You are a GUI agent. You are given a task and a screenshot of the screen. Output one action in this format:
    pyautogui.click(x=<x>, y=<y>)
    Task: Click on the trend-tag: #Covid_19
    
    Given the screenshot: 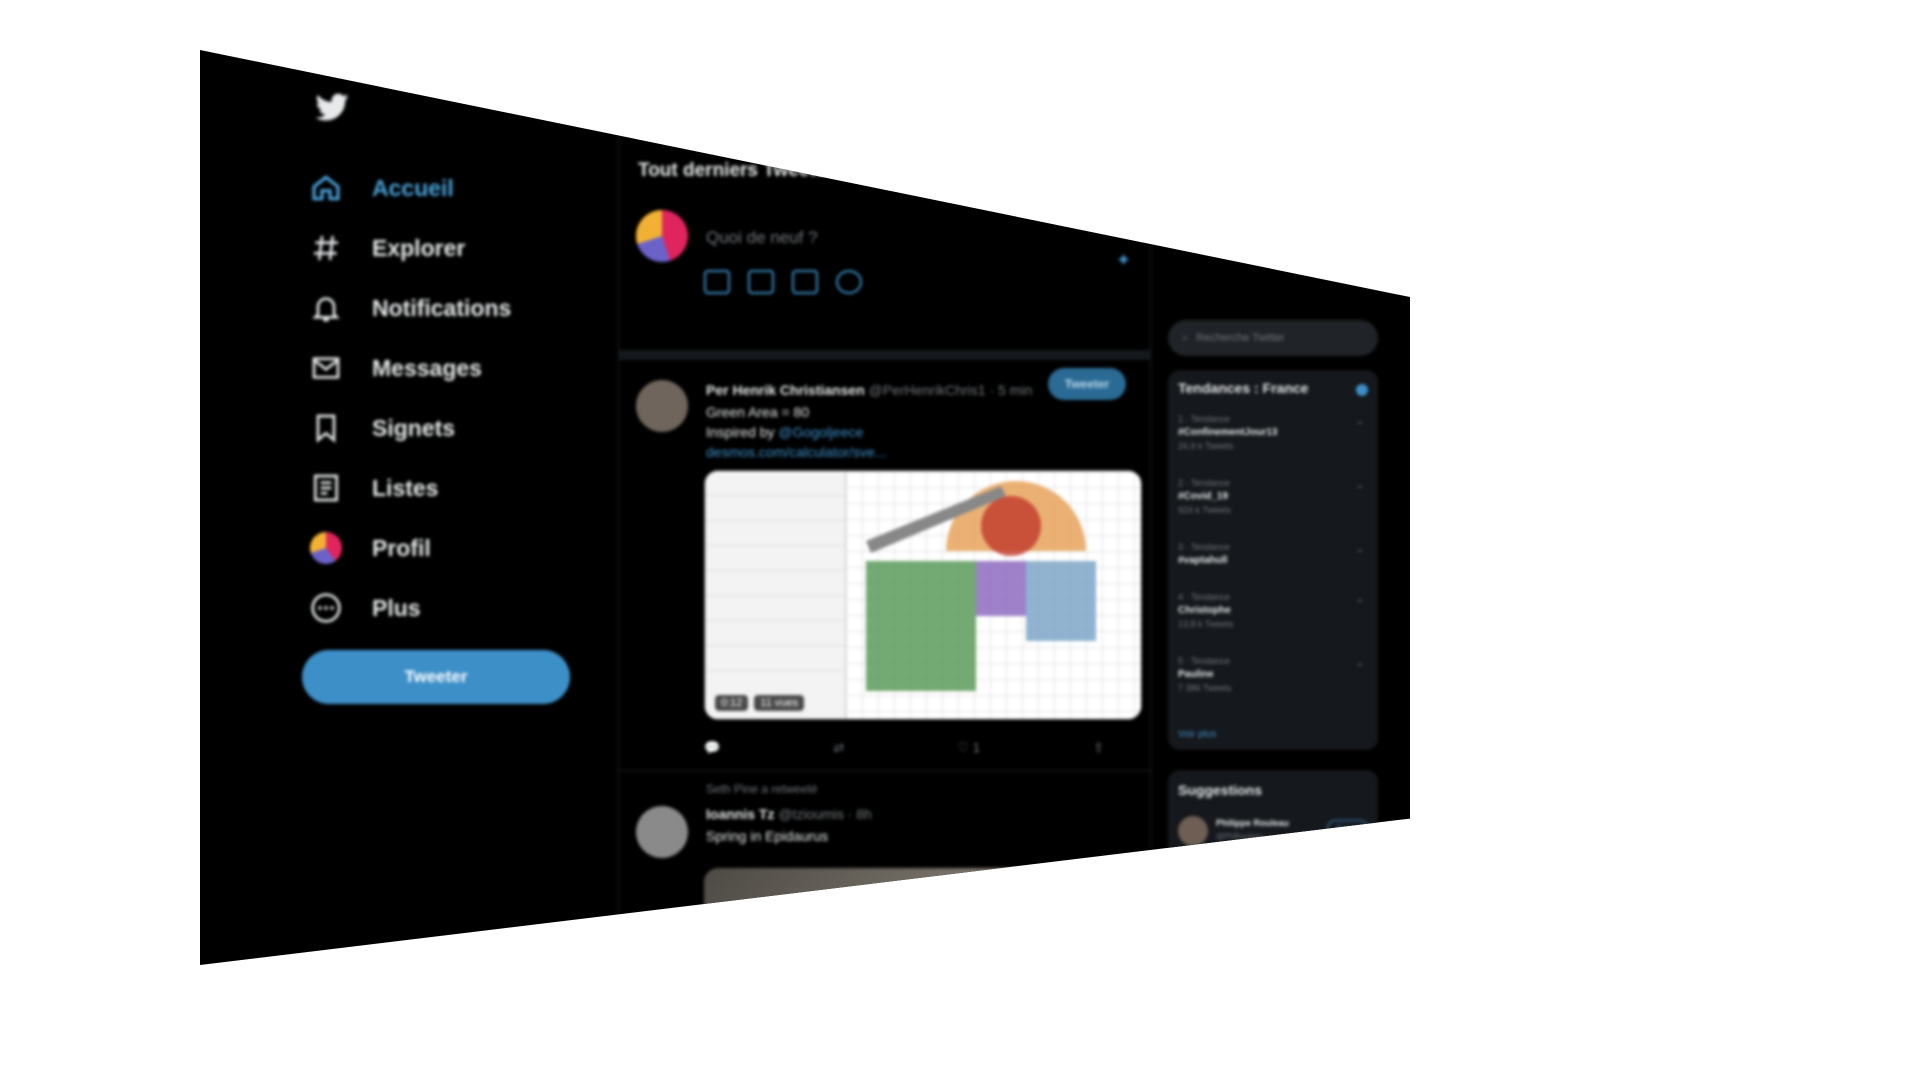 What is the action you would take?
    pyautogui.click(x=1203, y=496)
    